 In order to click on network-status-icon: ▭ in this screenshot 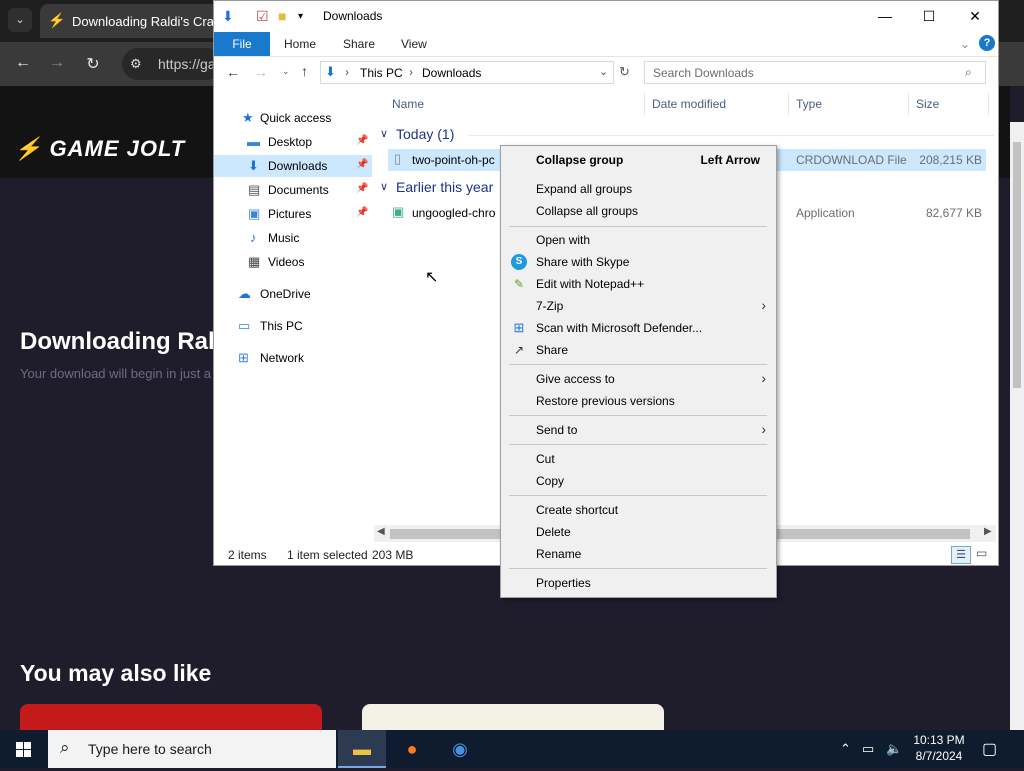, I will do `click(868, 749)`.